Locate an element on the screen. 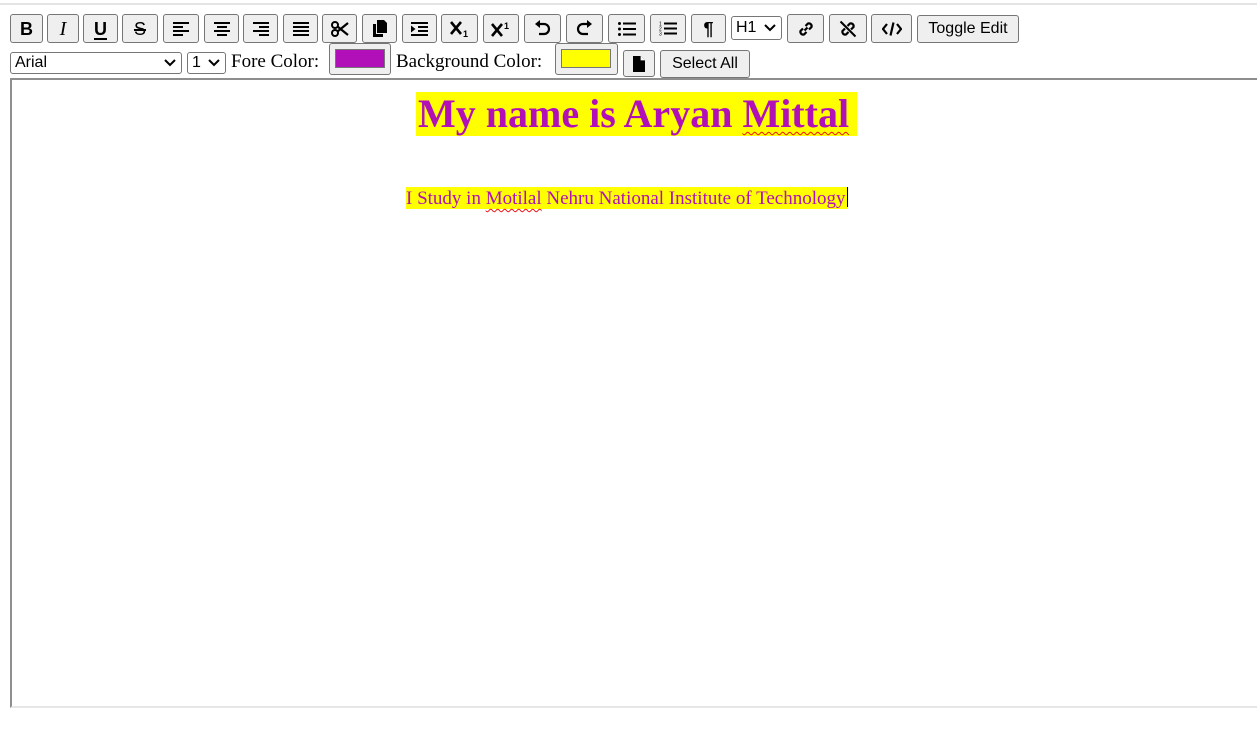  unlink-icon is located at coordinates (848, 28).